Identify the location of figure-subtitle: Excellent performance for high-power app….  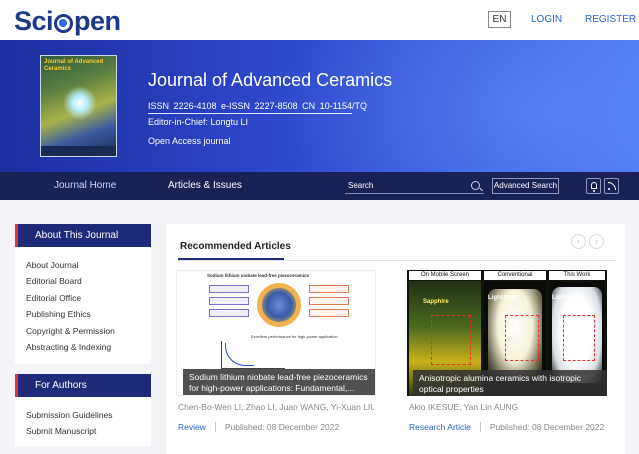
(294, 336).